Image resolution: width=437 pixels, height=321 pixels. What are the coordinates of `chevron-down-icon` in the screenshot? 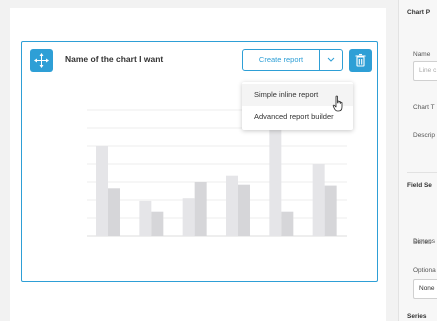 It's located at (331, 59).